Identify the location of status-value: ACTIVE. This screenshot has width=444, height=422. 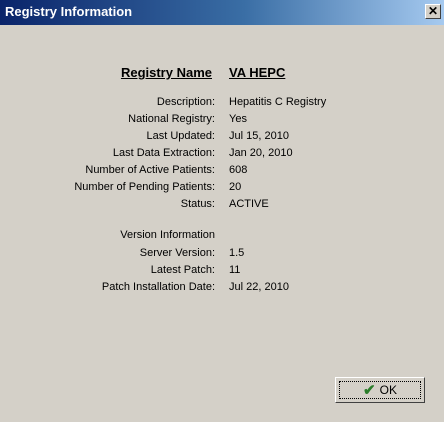
(249, 204).